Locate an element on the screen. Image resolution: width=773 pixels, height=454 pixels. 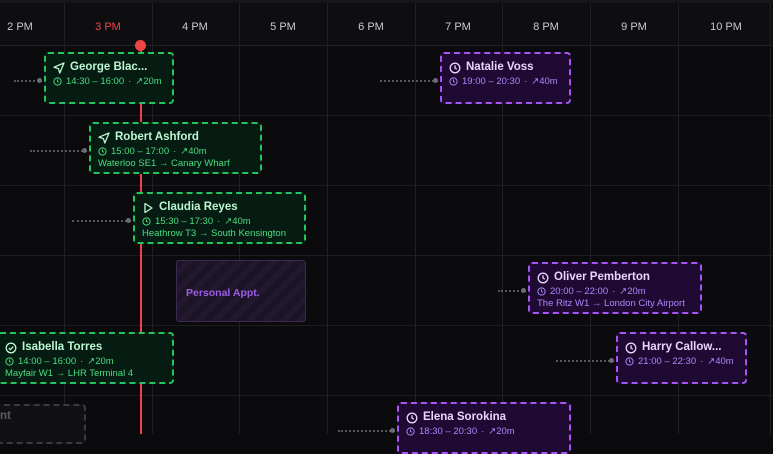
booking-route: Waterloo SE1 → Canary Wharf is located at coordinates (164, 163).